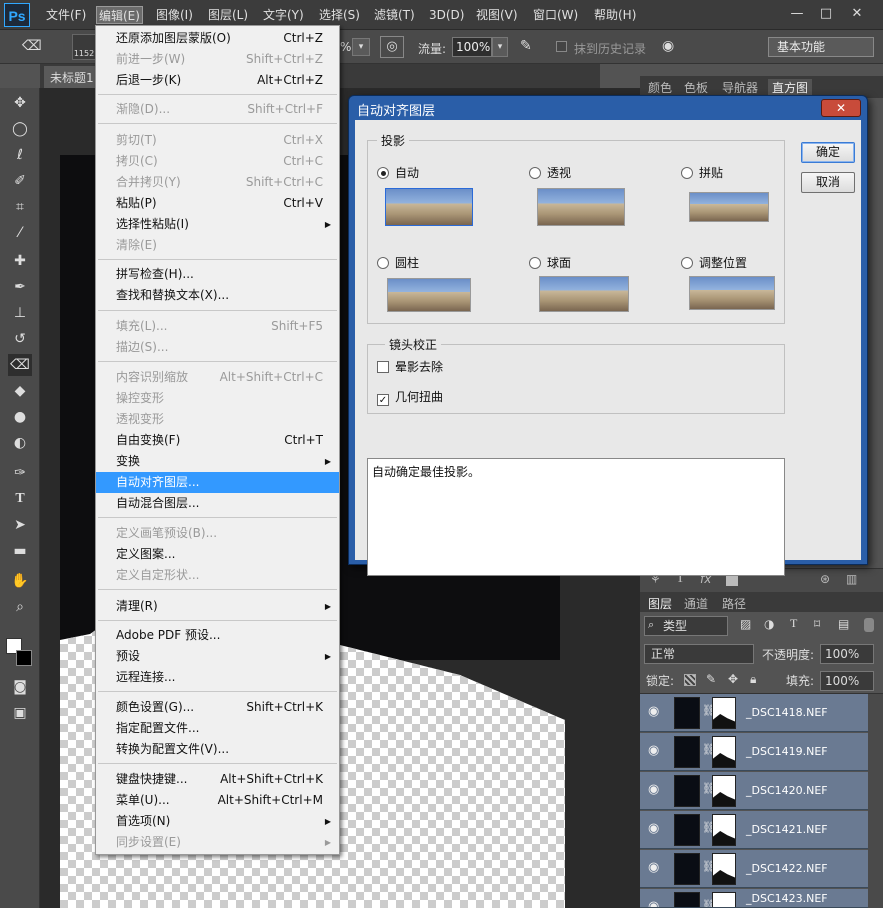  I want to click on path-select-icon: ➤, so click(20, 525).